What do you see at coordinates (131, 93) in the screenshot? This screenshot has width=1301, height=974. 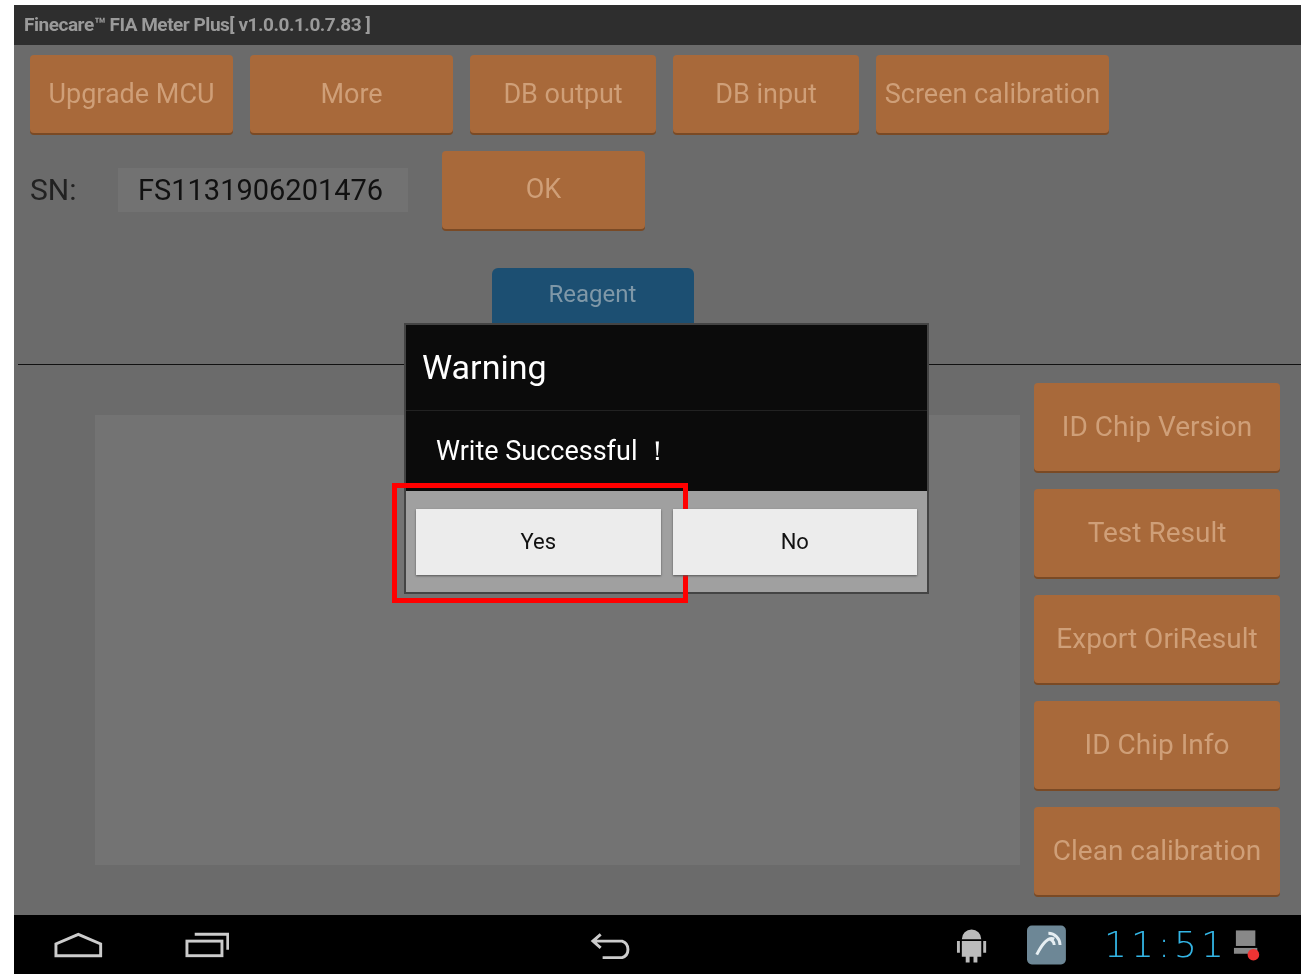 I see `toolbar-button: Upgrade MCU` at bounding box center [131, 93].